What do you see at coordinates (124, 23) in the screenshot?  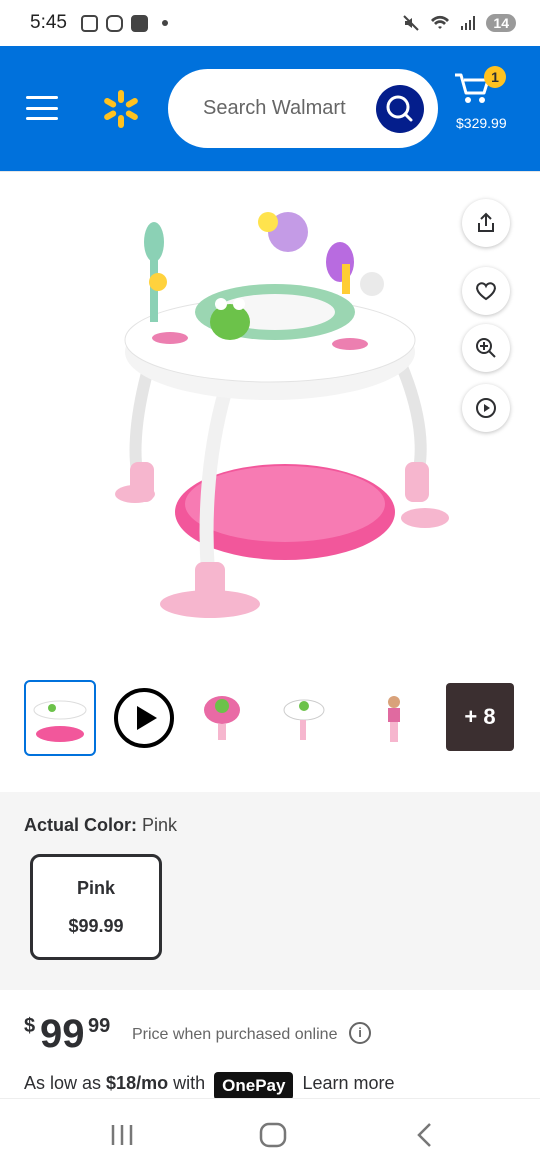 I see `status-left-icons` at bounding box center [124, 23].